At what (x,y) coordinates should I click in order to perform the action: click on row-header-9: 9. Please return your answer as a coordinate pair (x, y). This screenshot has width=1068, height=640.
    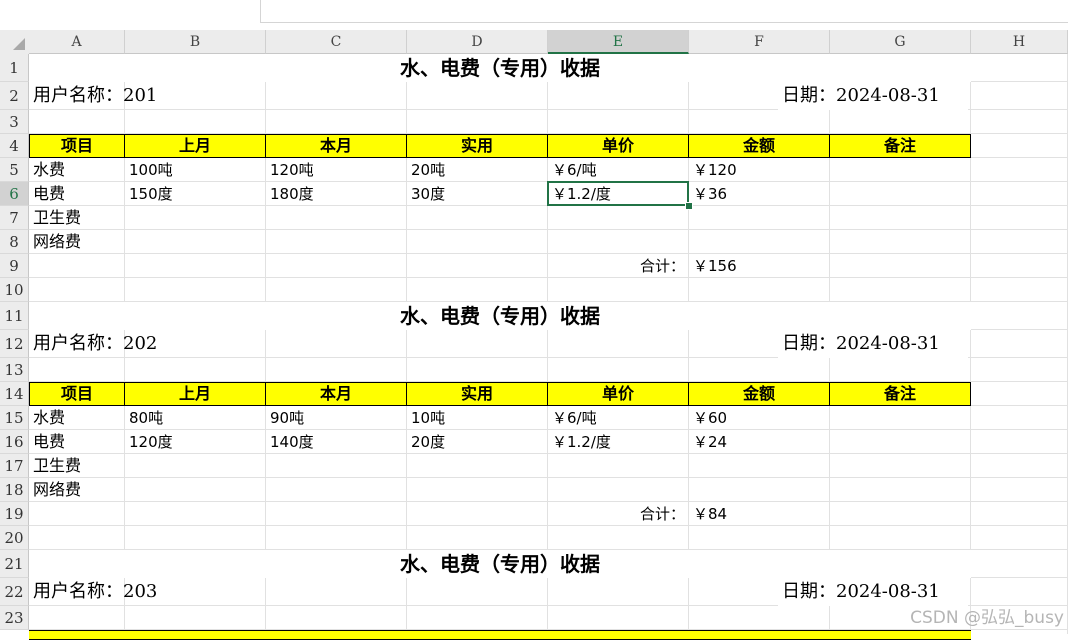
    Looking at the image, I should click on (14, 266).